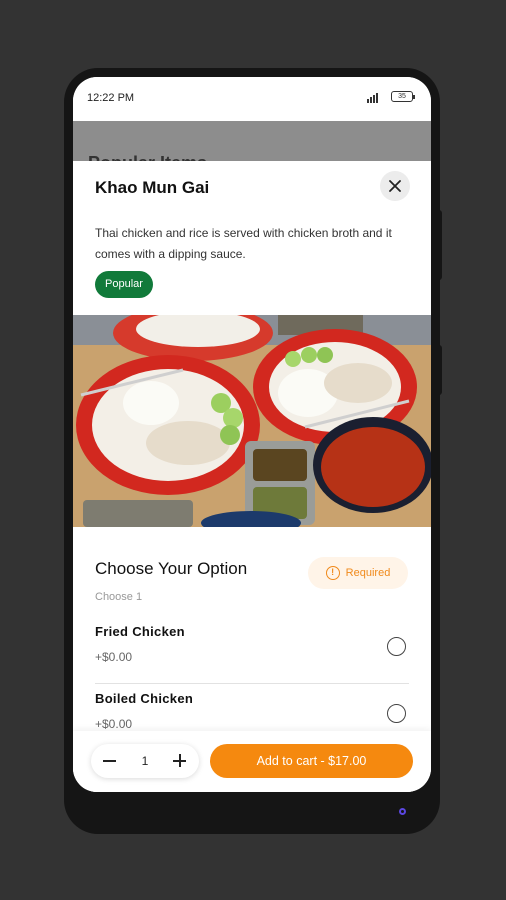 The height and width of the screenshot is (900, 506). I want to click on required-label: Required, so click(368, 573).